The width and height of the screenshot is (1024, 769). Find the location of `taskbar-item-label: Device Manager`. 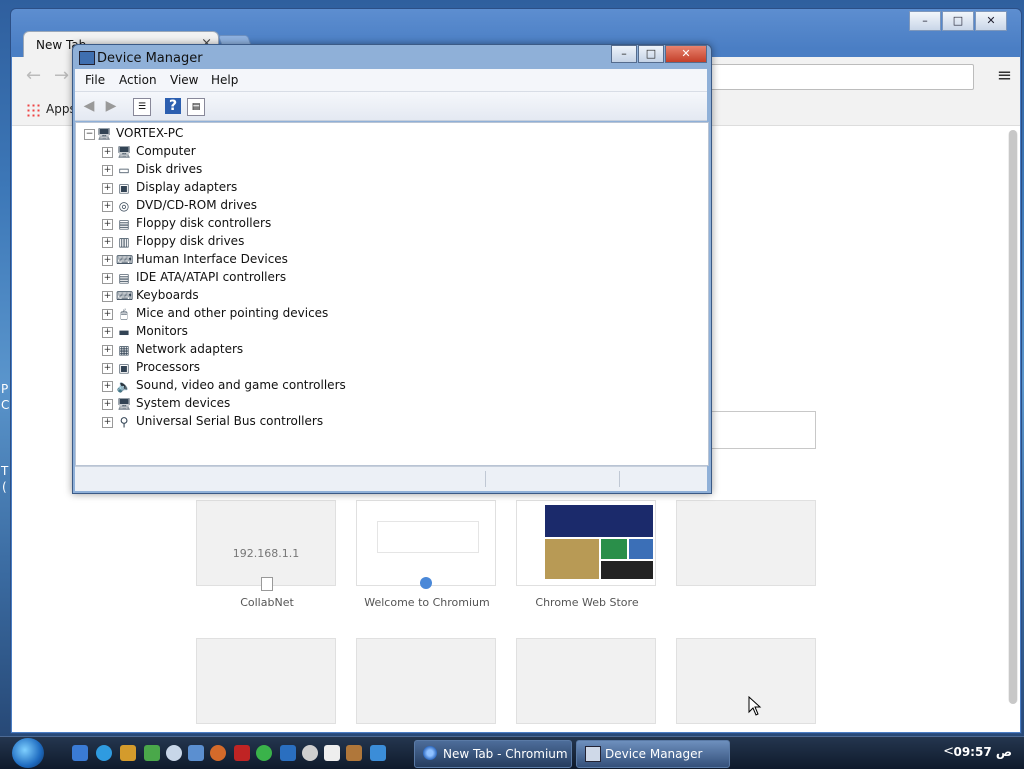

taskbar-item-label: Device Manager is located at coordinates (654, 754).